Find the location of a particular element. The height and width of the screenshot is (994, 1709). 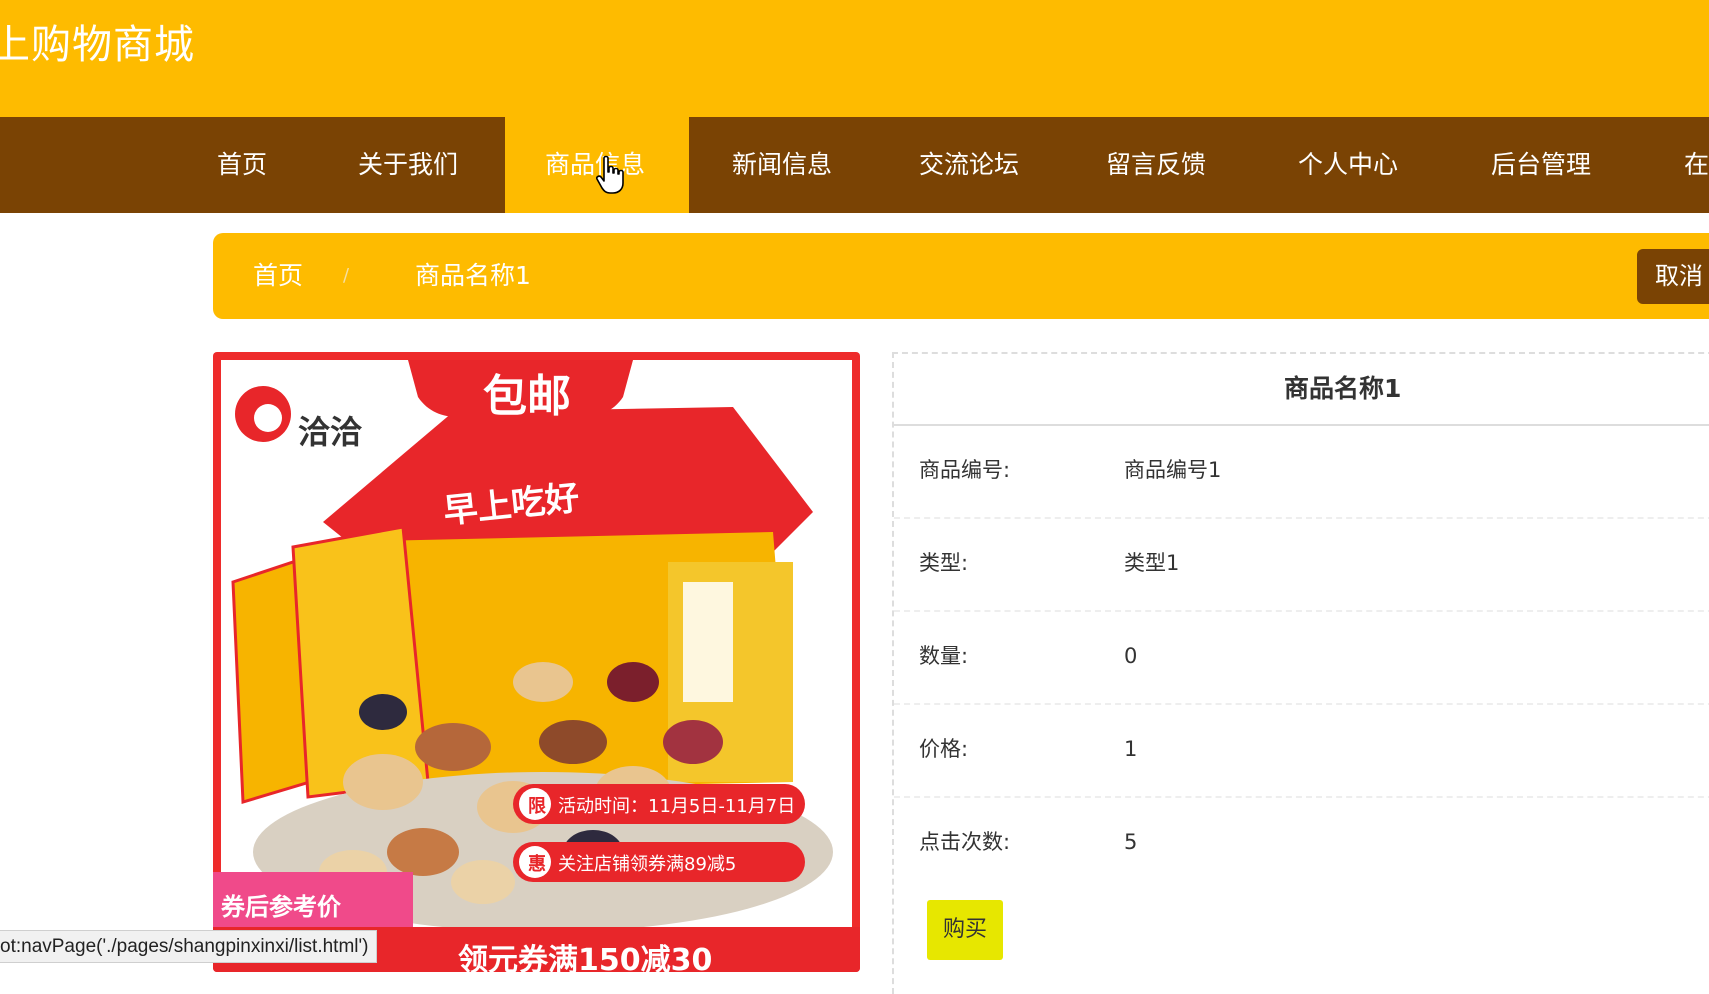

detail-row-price: 价格: 1 is located at coordinates (1301, 750).